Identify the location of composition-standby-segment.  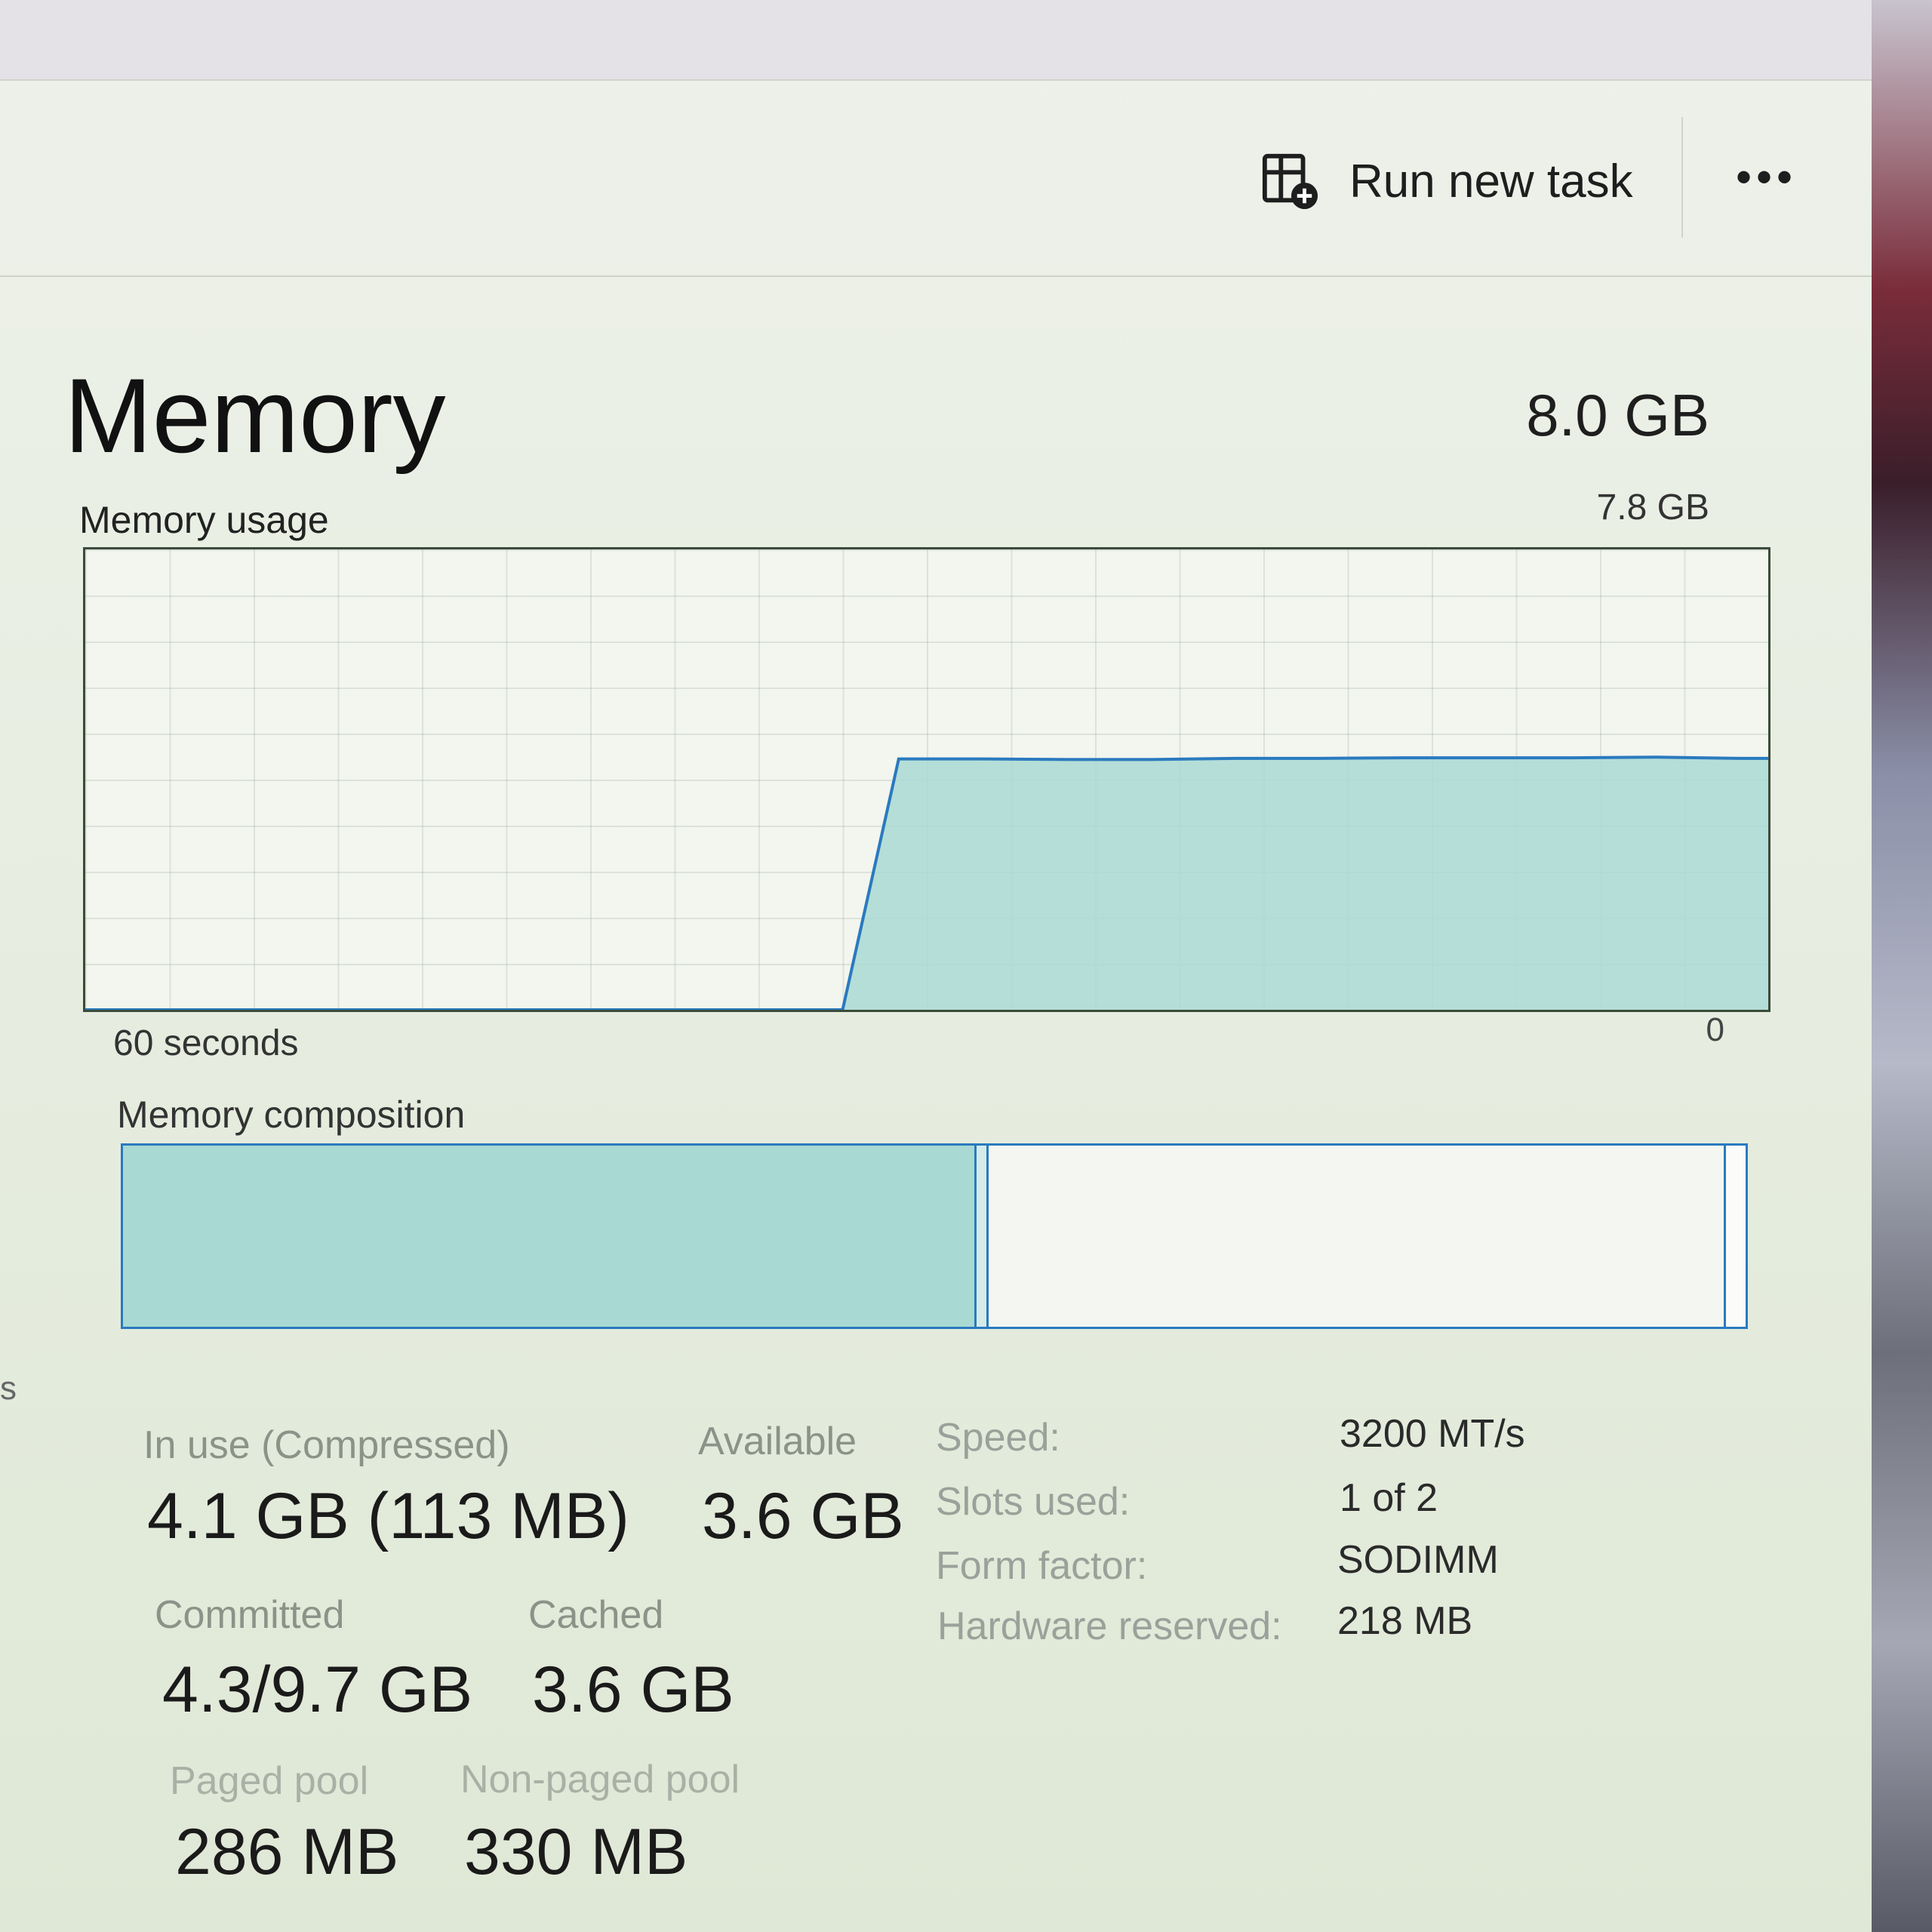
(1358, 1236).